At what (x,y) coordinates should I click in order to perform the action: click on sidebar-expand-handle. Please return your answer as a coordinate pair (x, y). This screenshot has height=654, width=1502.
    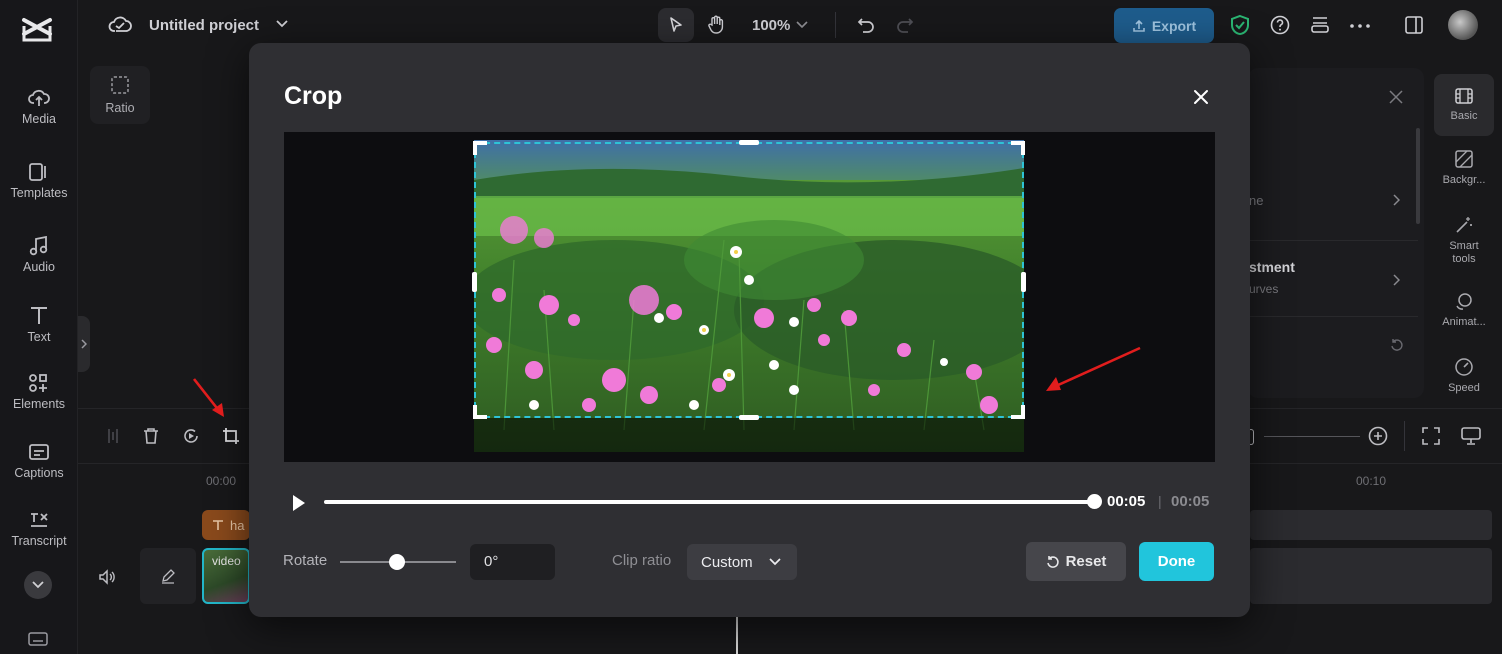
    Looking at the image, I should click on (84, 344).